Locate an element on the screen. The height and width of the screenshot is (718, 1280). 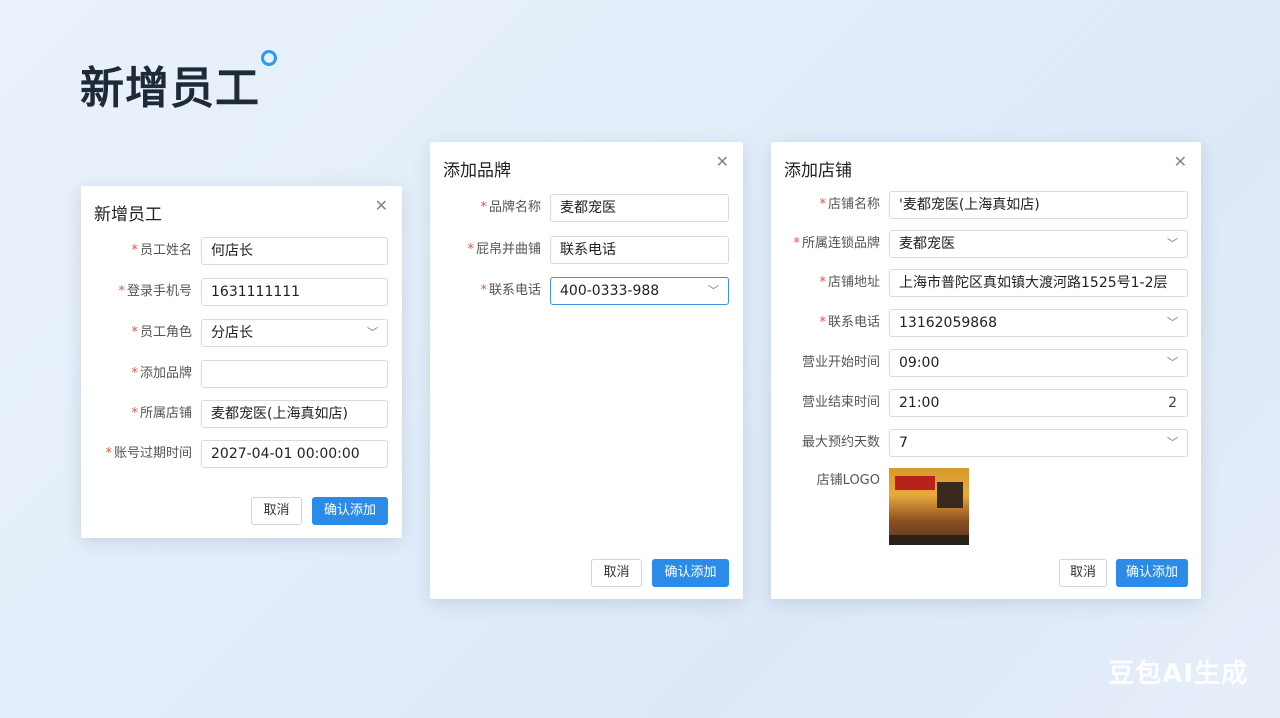
store-dialog-title: 添加店铺 is located at coordinates (818, 171).